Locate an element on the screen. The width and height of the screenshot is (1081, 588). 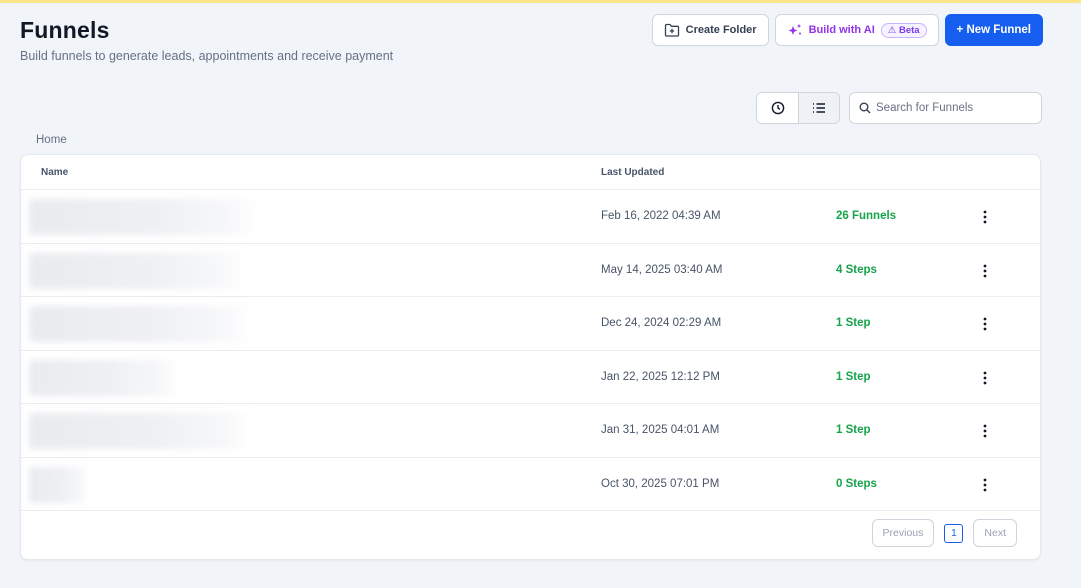
last-updated-cell: Oct 30, 2025 07:01 PM is located at coordinates (660, 483).